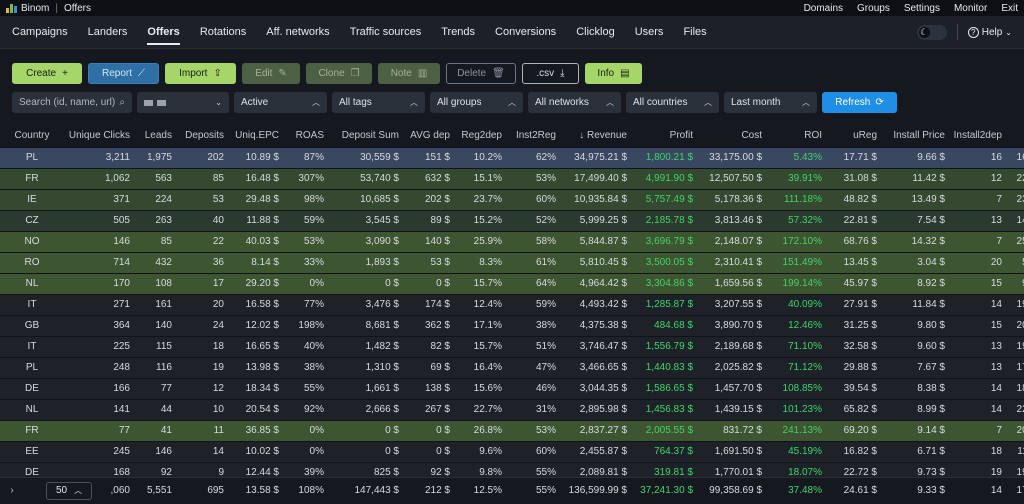 The image size is (1024, 504). What do you see at coordinates (915, 136) in the screenshot?
I see `column-header: Install Price` at bounding box center [915, 136].